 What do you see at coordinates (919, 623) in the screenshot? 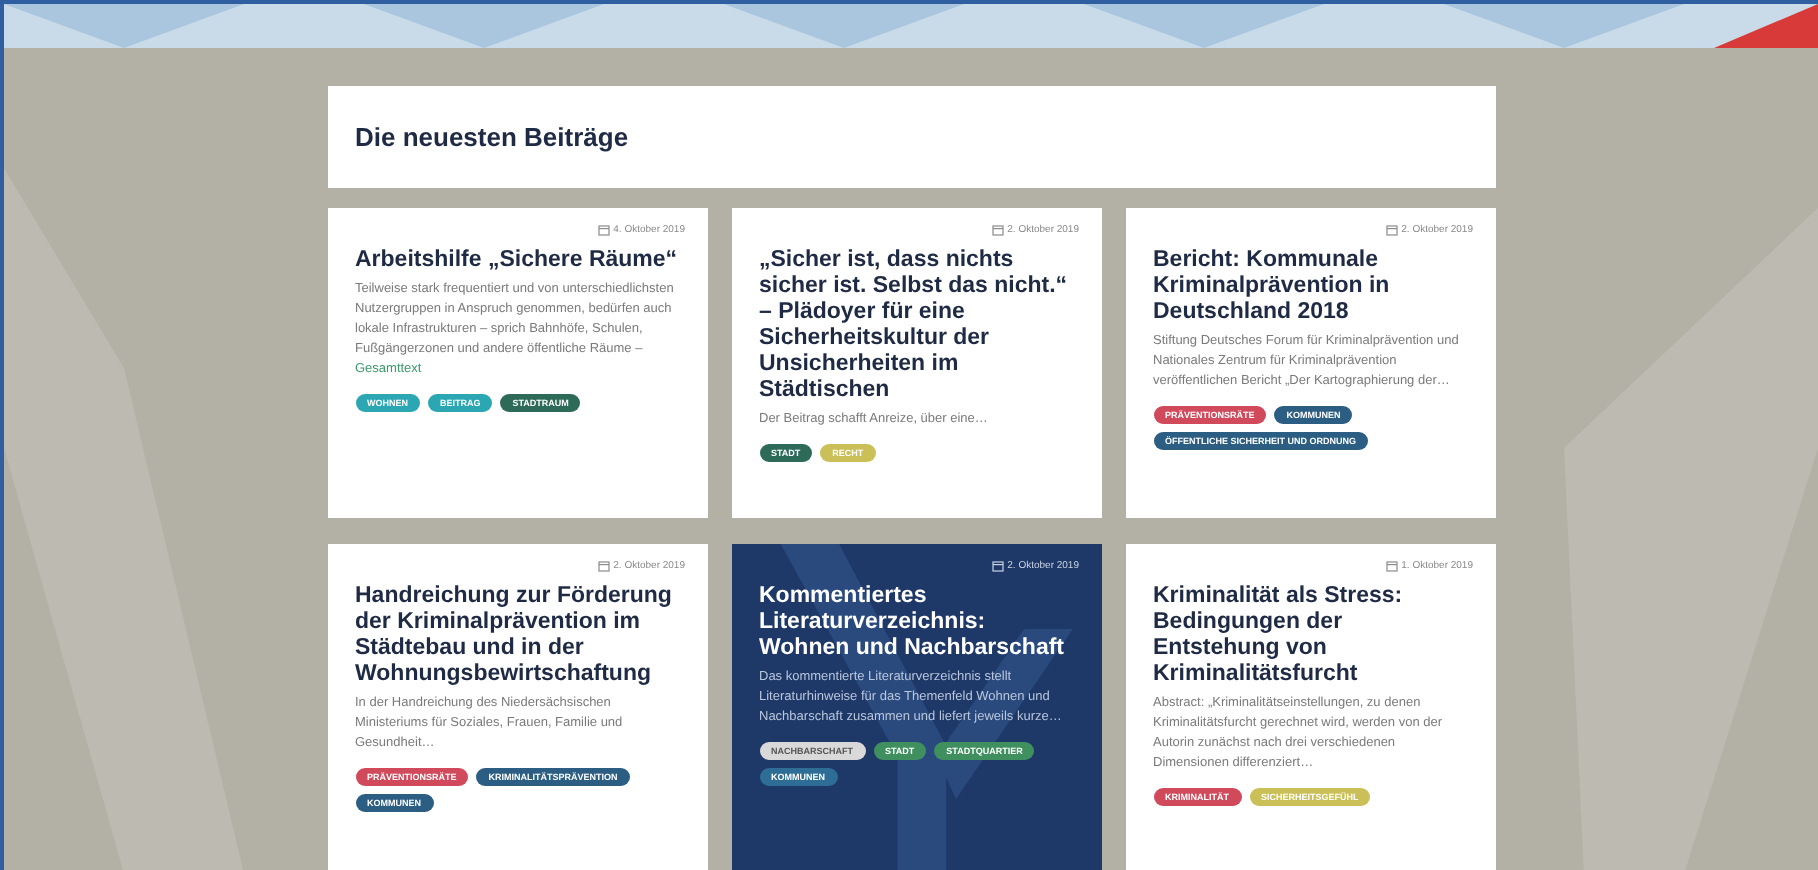
I see `post-title: Kommentiertes Literaturverzeichnis: Wohnen und Nachbarschaft` at bounding box center [919, 623].